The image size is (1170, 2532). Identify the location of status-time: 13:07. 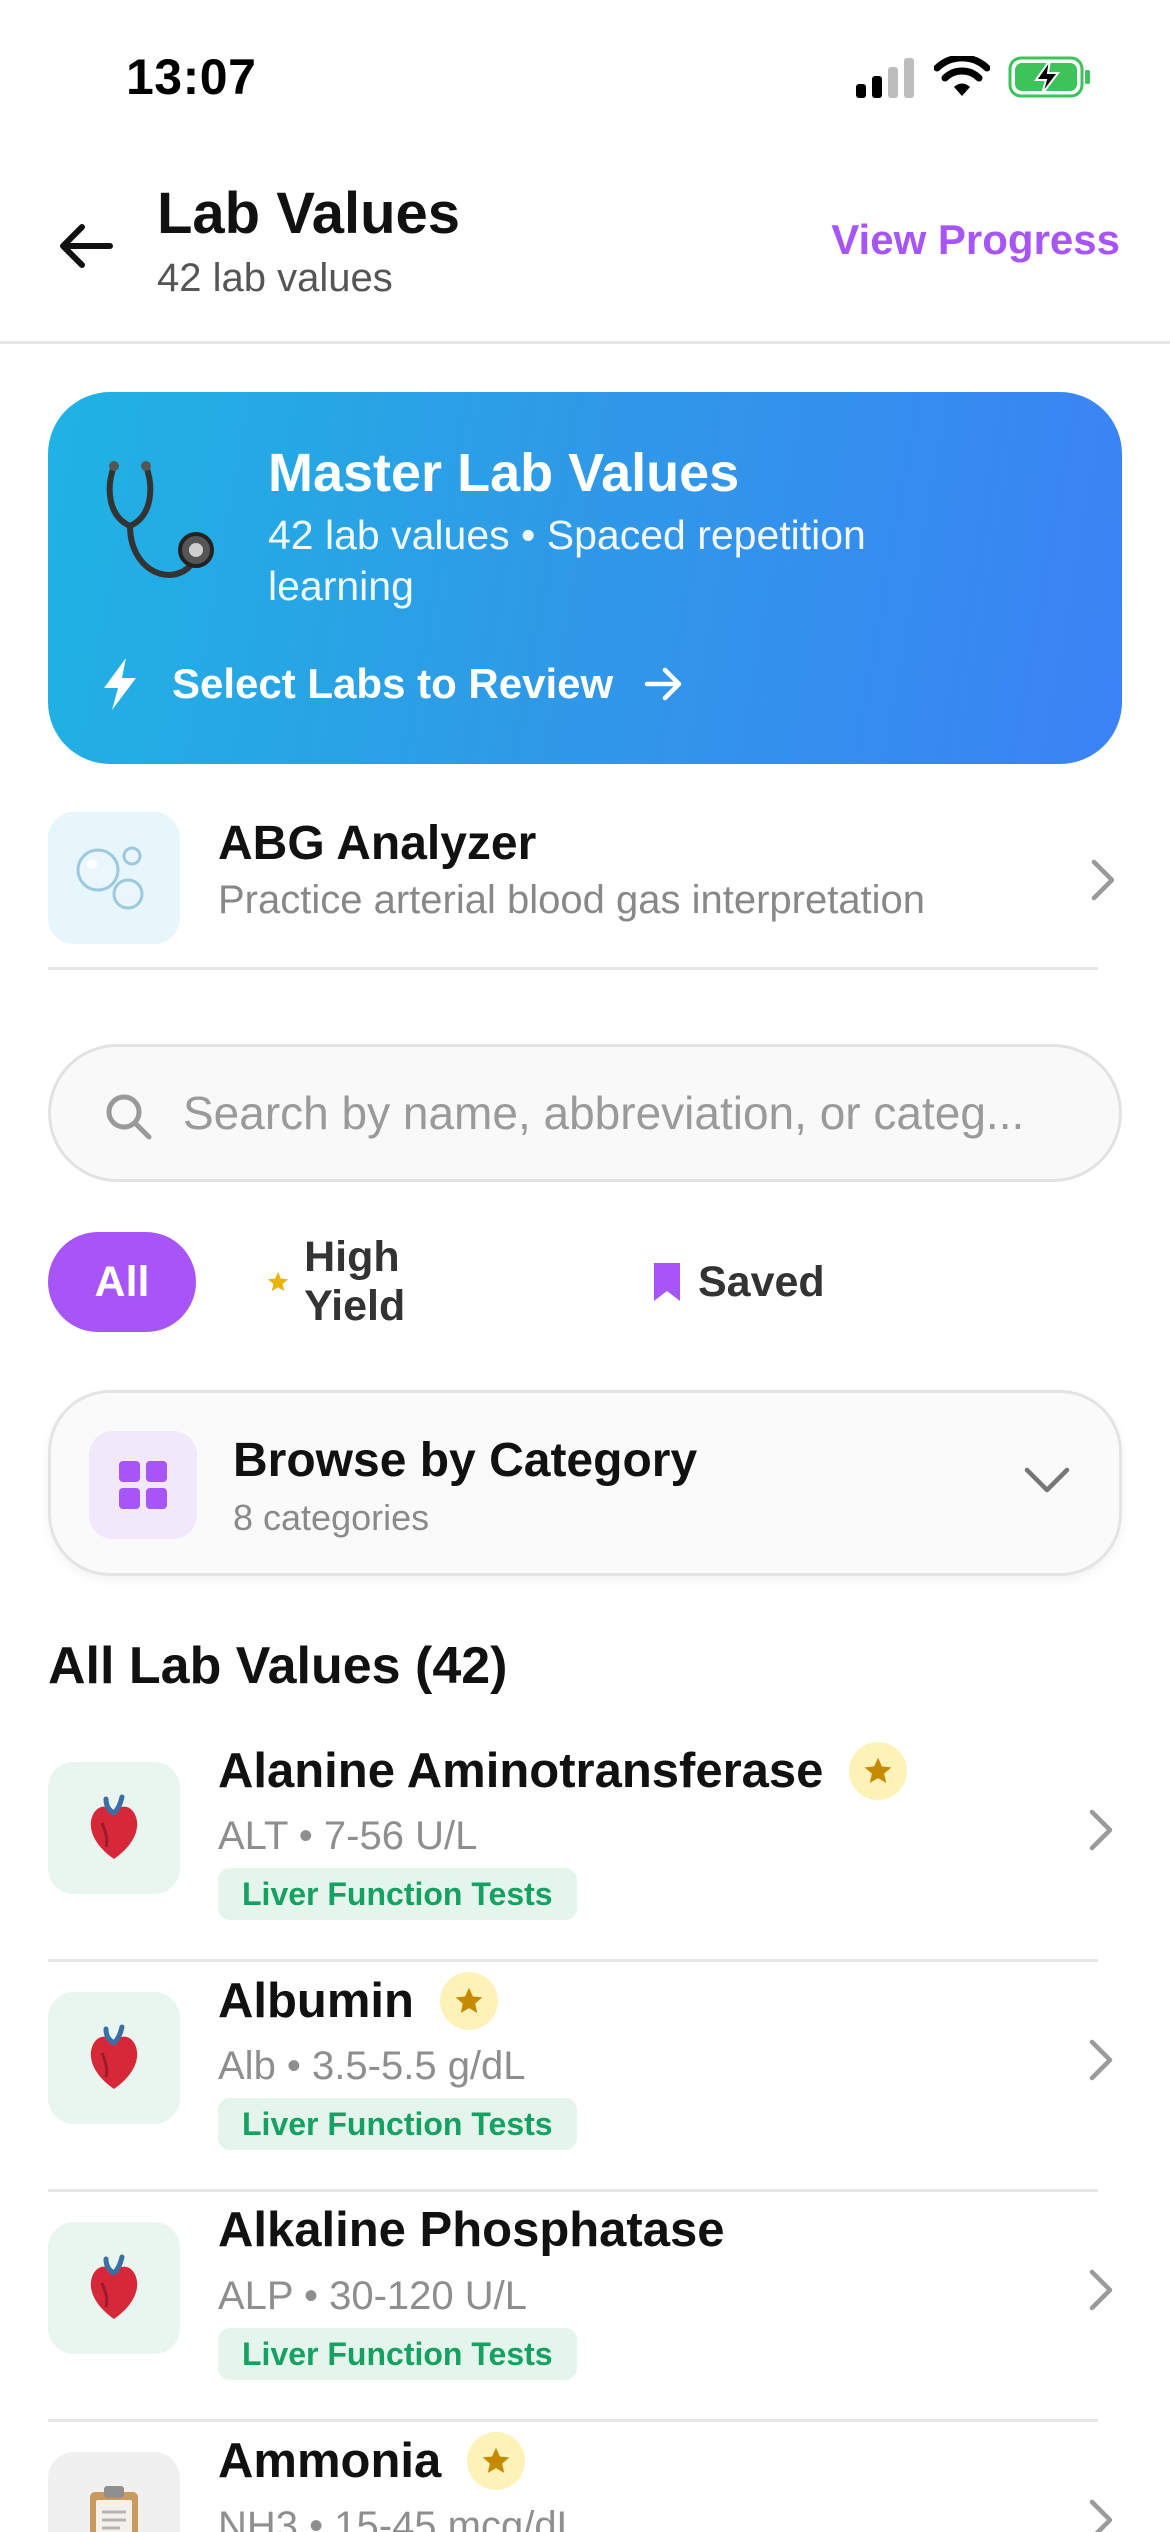
(191, 77).